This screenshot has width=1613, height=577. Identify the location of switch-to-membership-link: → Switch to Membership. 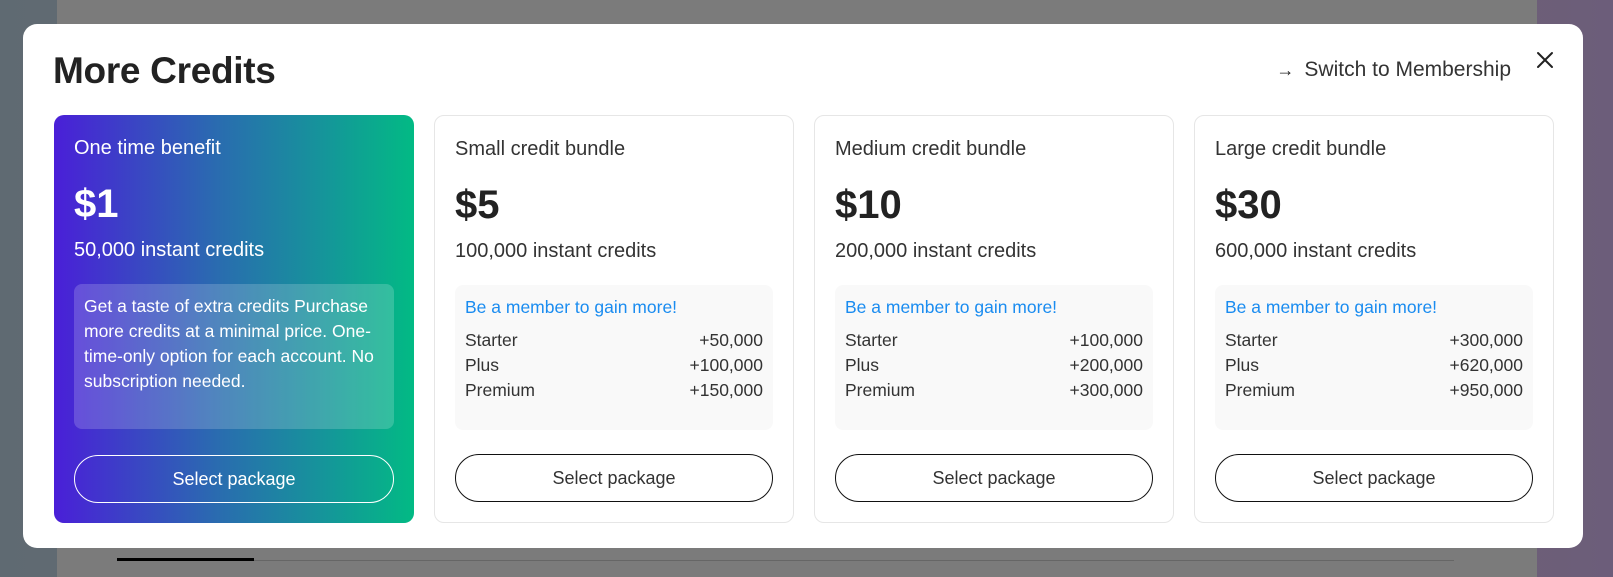
(1393, 70).